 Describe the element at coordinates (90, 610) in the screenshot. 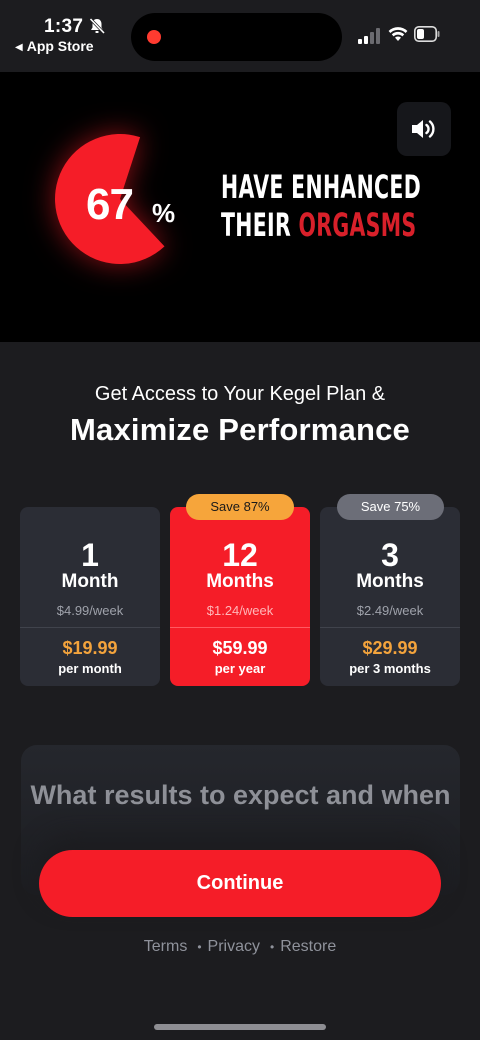

I see `plan-weekly-price: $4.99/week` at that location.